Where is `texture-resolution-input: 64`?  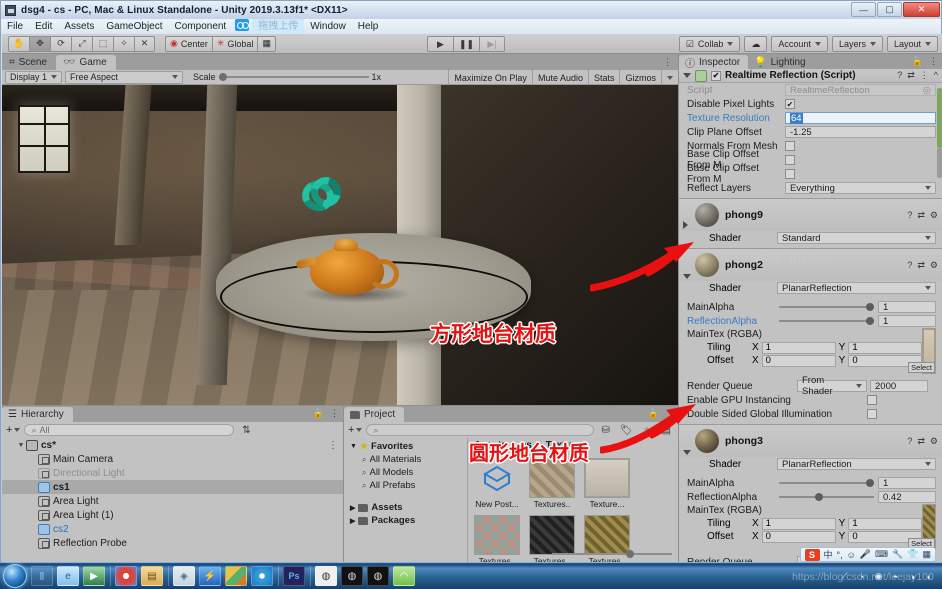 texture-resolution-input: 64 is located at coordinates (860, 118).